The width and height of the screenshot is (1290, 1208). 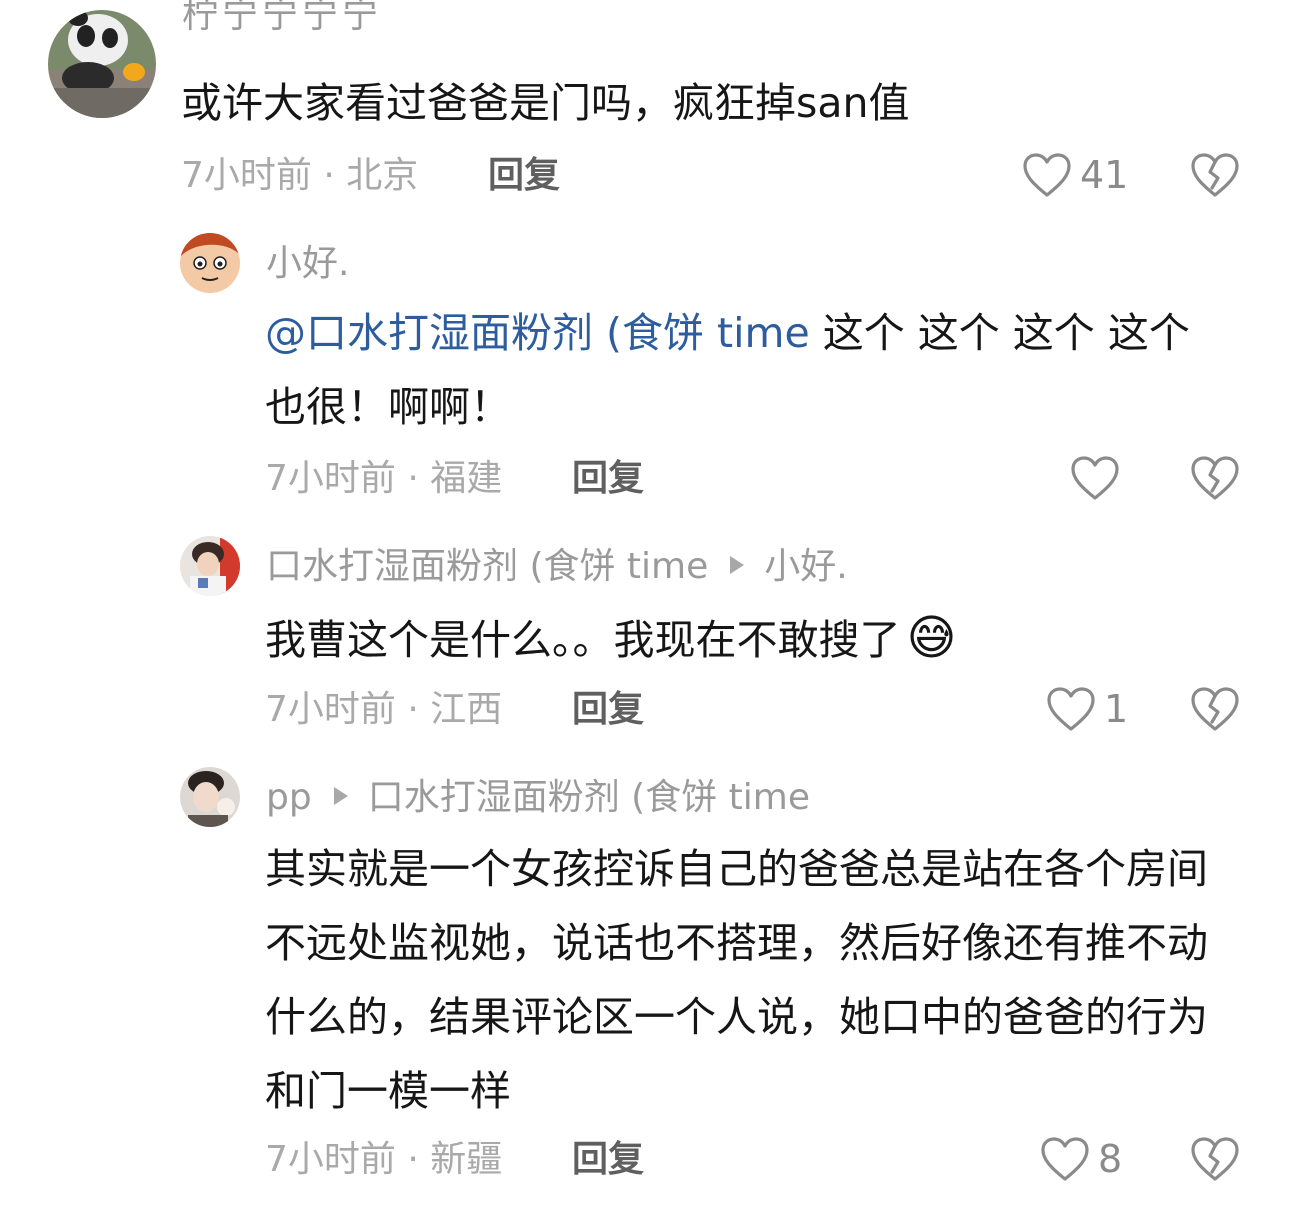 What do you see at coordinates (537, 333) in the screenshot?
I see `mention-link: @口水打湿面粉剂 (食饼 time` at bounding box center [537, 333].